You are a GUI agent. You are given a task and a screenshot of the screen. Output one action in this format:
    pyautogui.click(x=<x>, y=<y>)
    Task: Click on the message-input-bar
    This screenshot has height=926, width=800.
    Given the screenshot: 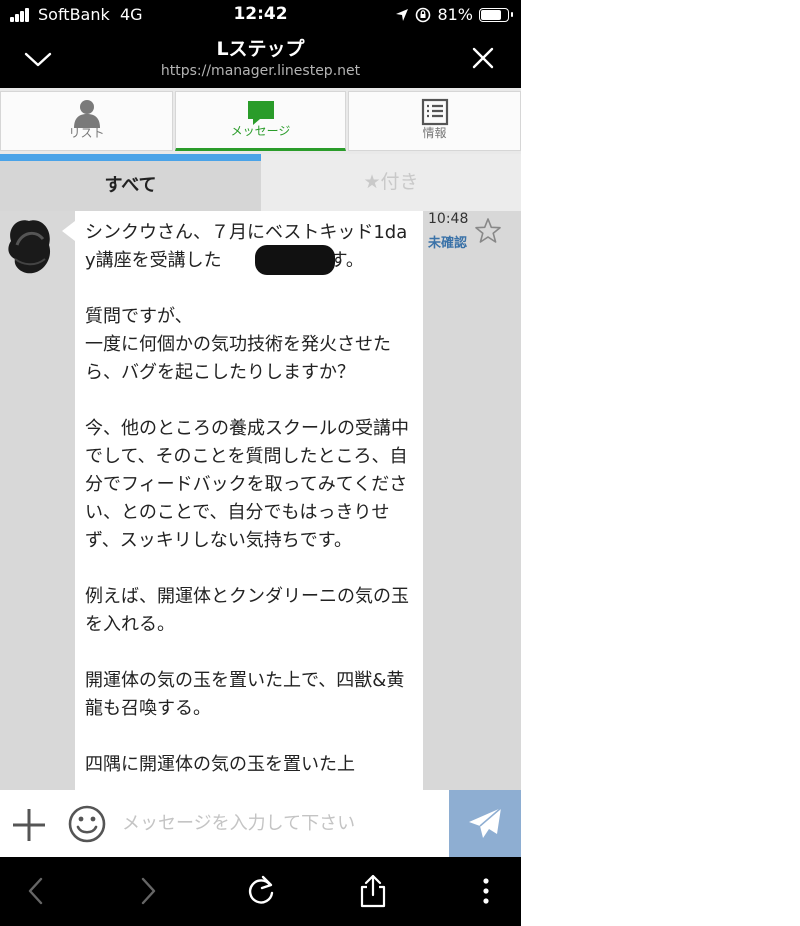 What is the action you would take?
    pyautogui.click(x=260, y=823)
    